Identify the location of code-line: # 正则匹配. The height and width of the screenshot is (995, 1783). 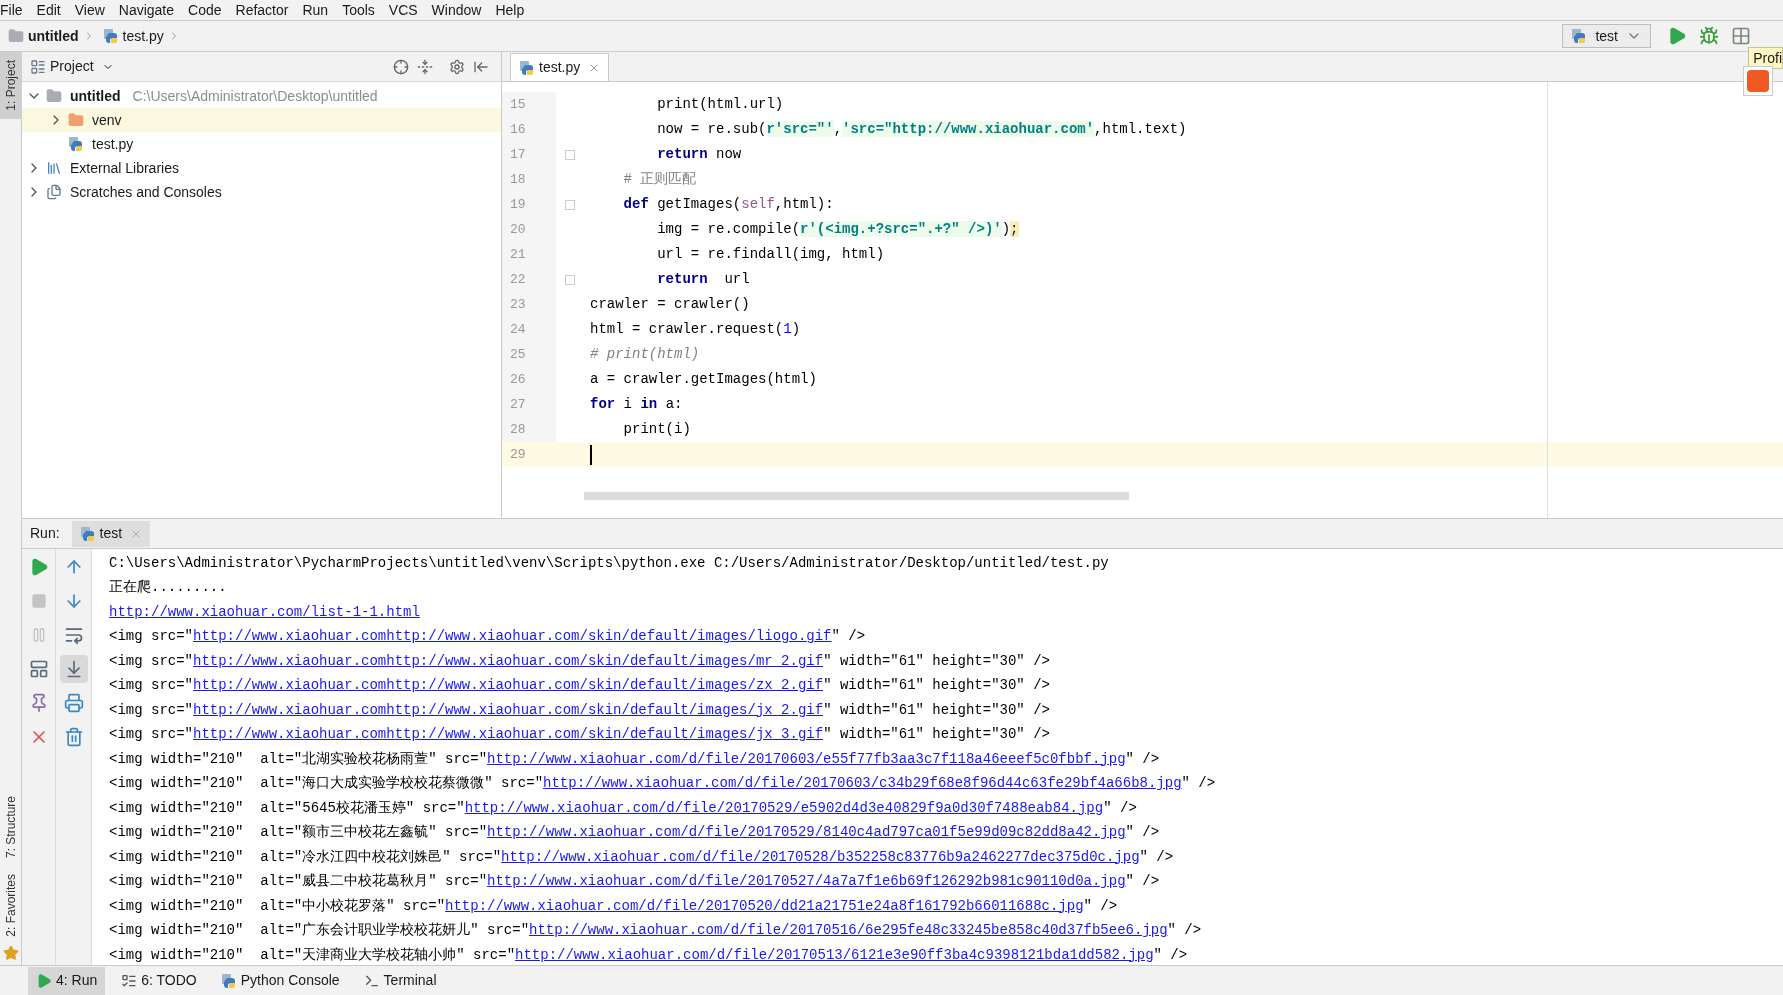
(659, 179).